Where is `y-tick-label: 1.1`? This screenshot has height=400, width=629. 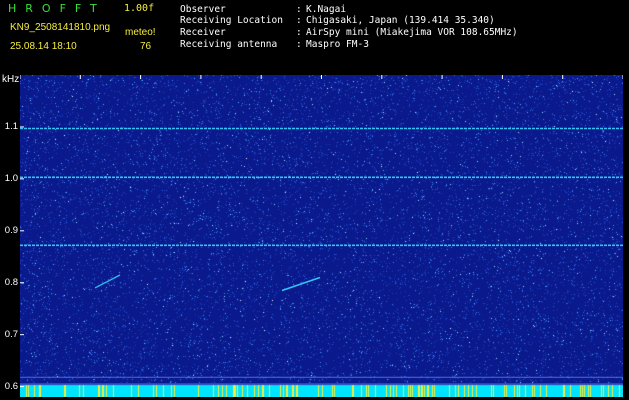 y-tick-label: 1.1 is located at coordinates (11, 126).